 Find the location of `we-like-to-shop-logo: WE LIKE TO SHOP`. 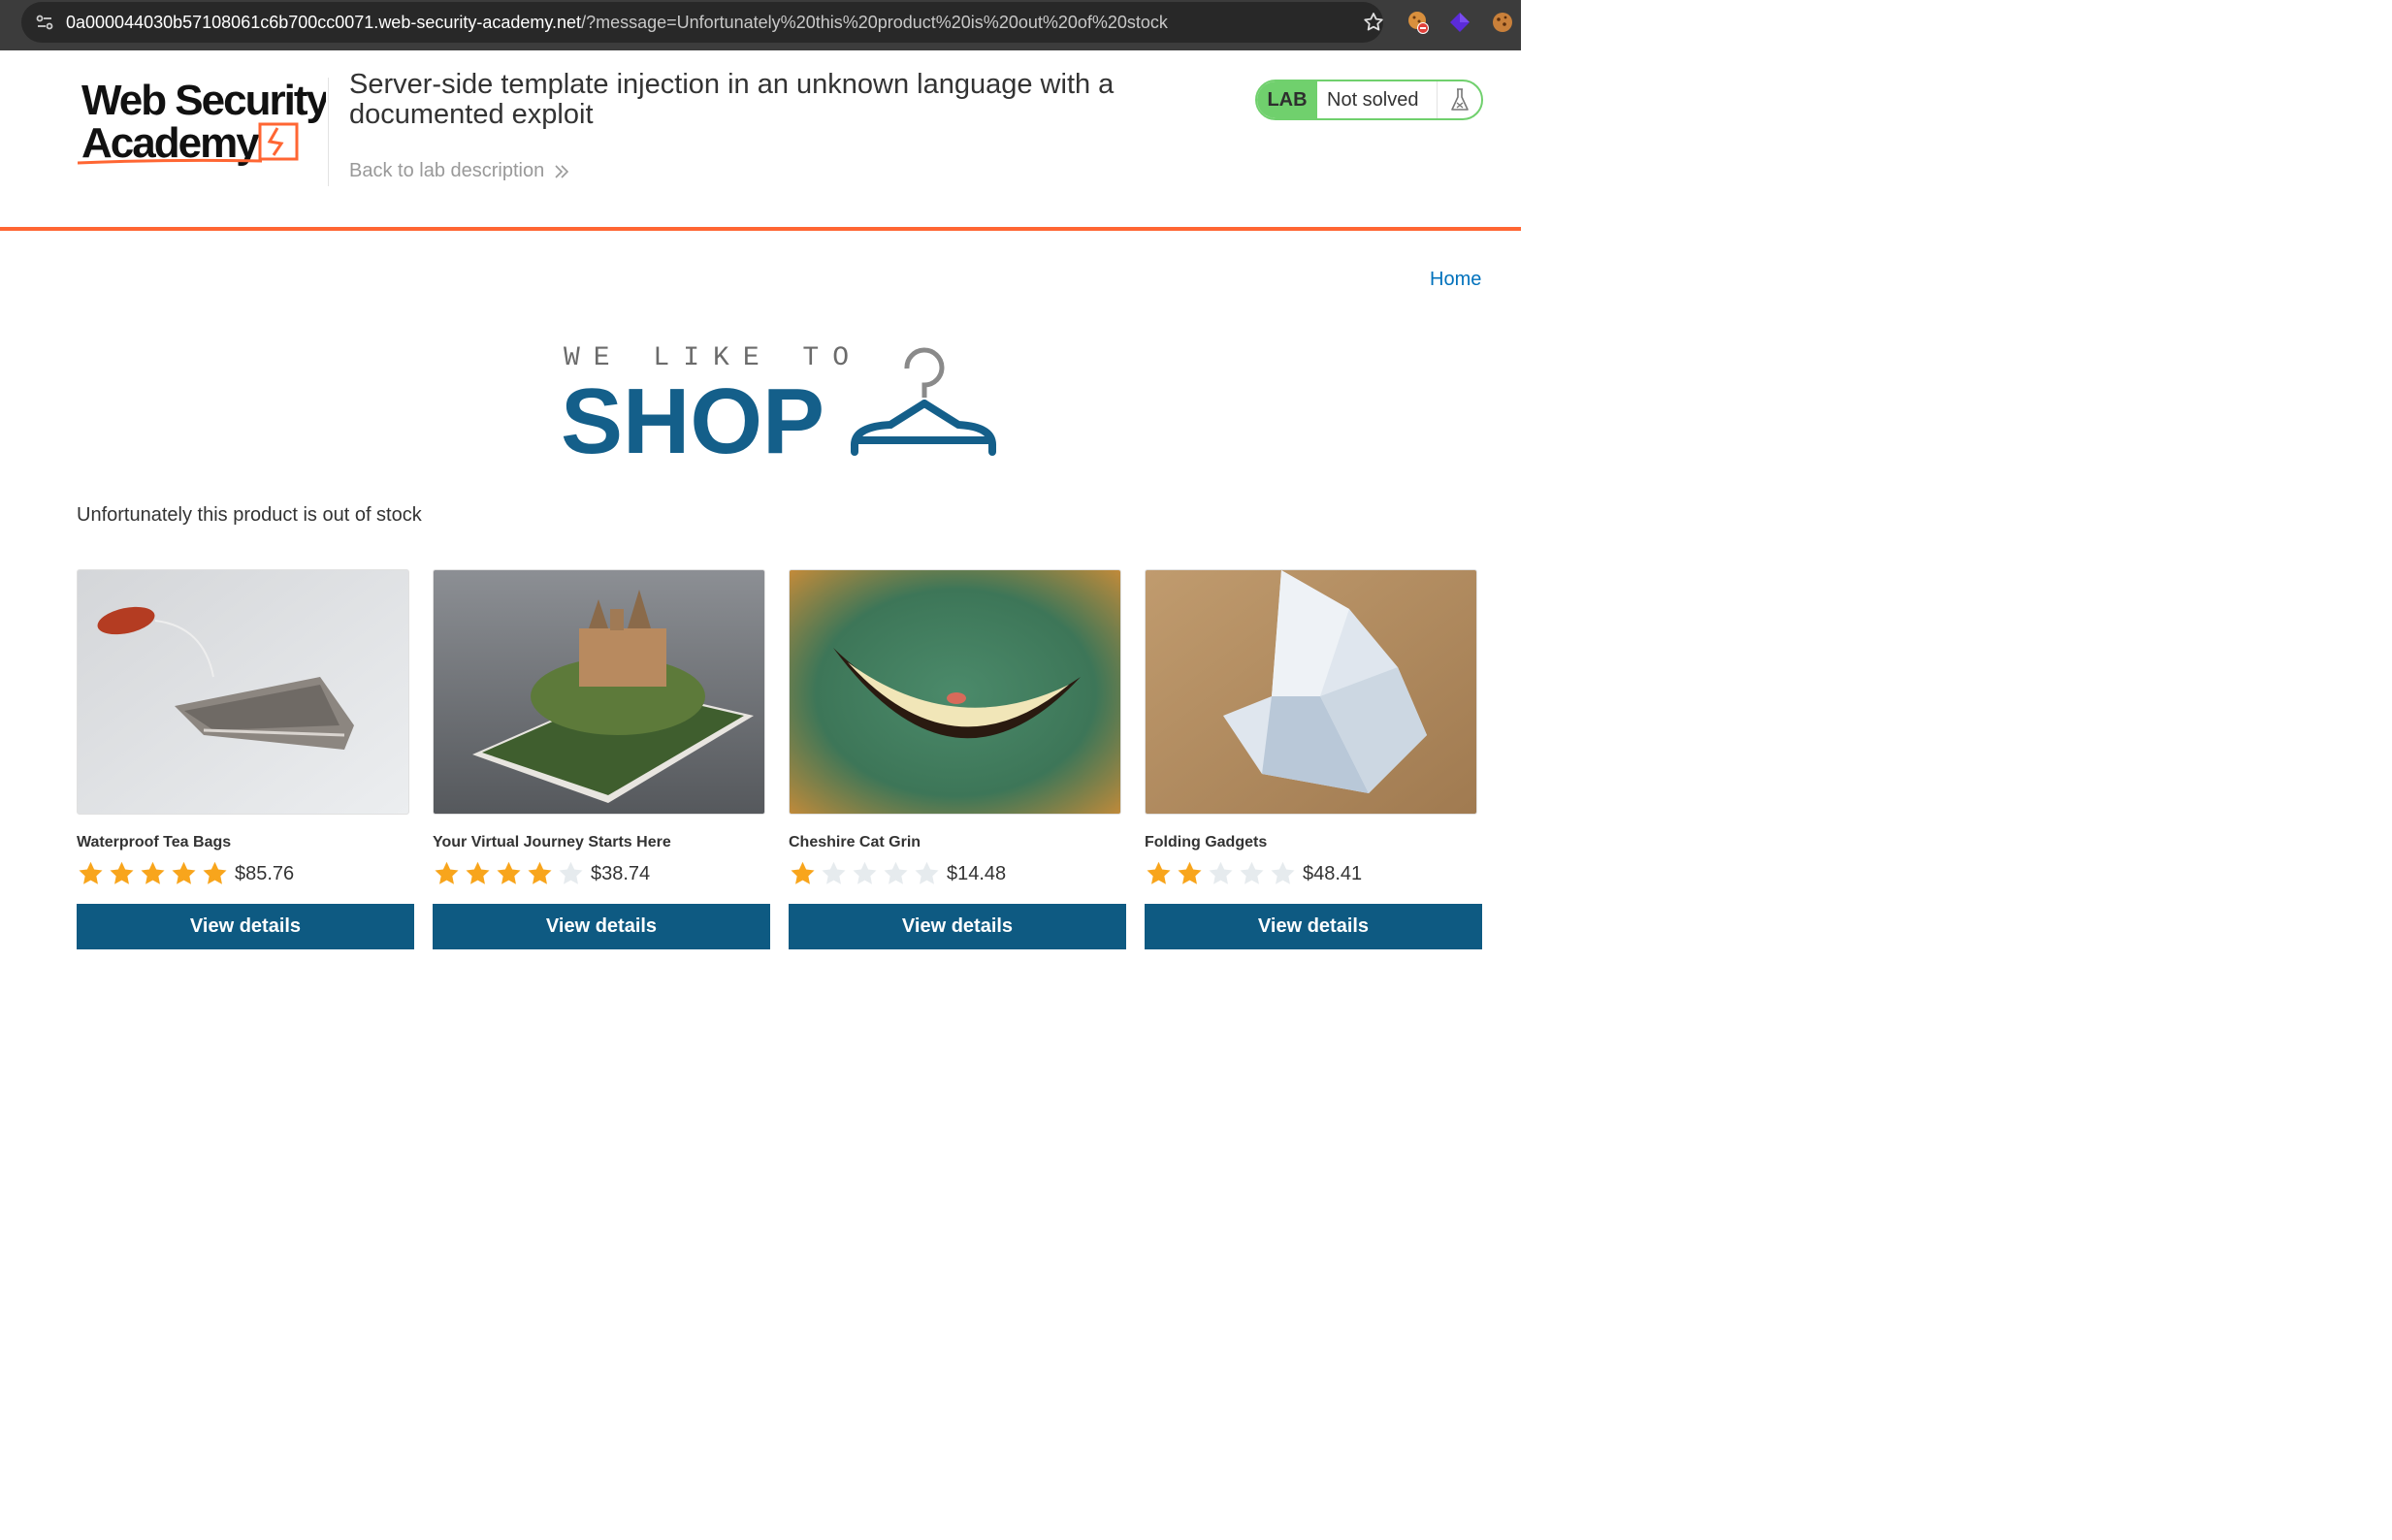

we-like-to-shop-logo: WE LIKE TO SHOP is located at coordinates (779, 403).